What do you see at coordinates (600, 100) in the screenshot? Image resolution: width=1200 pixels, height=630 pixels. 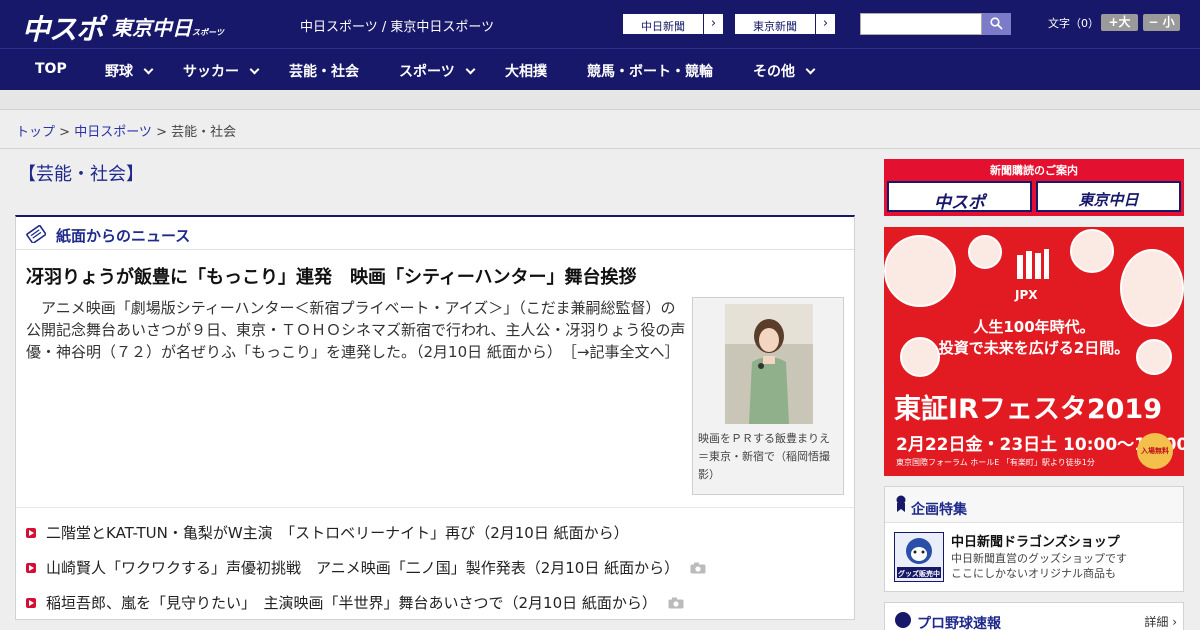 I see `ad-band` at bounding box center [600, 100].